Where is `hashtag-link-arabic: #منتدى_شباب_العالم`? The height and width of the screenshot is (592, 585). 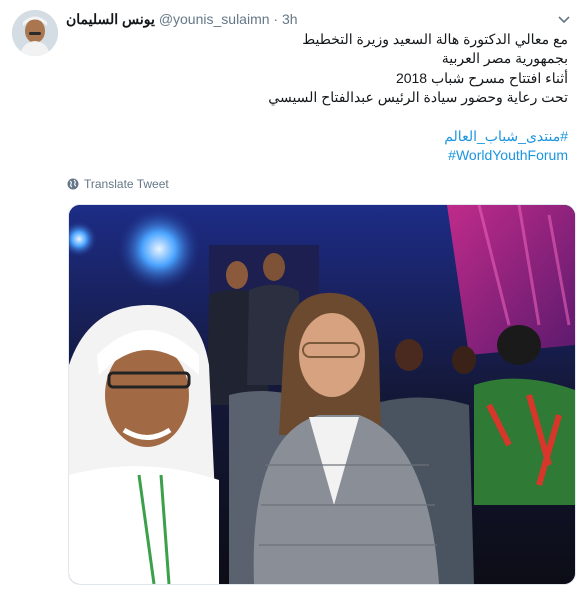
hashtag-link-arabic: #منتدى_شباب_العالم is located at coordinates (328, 136).